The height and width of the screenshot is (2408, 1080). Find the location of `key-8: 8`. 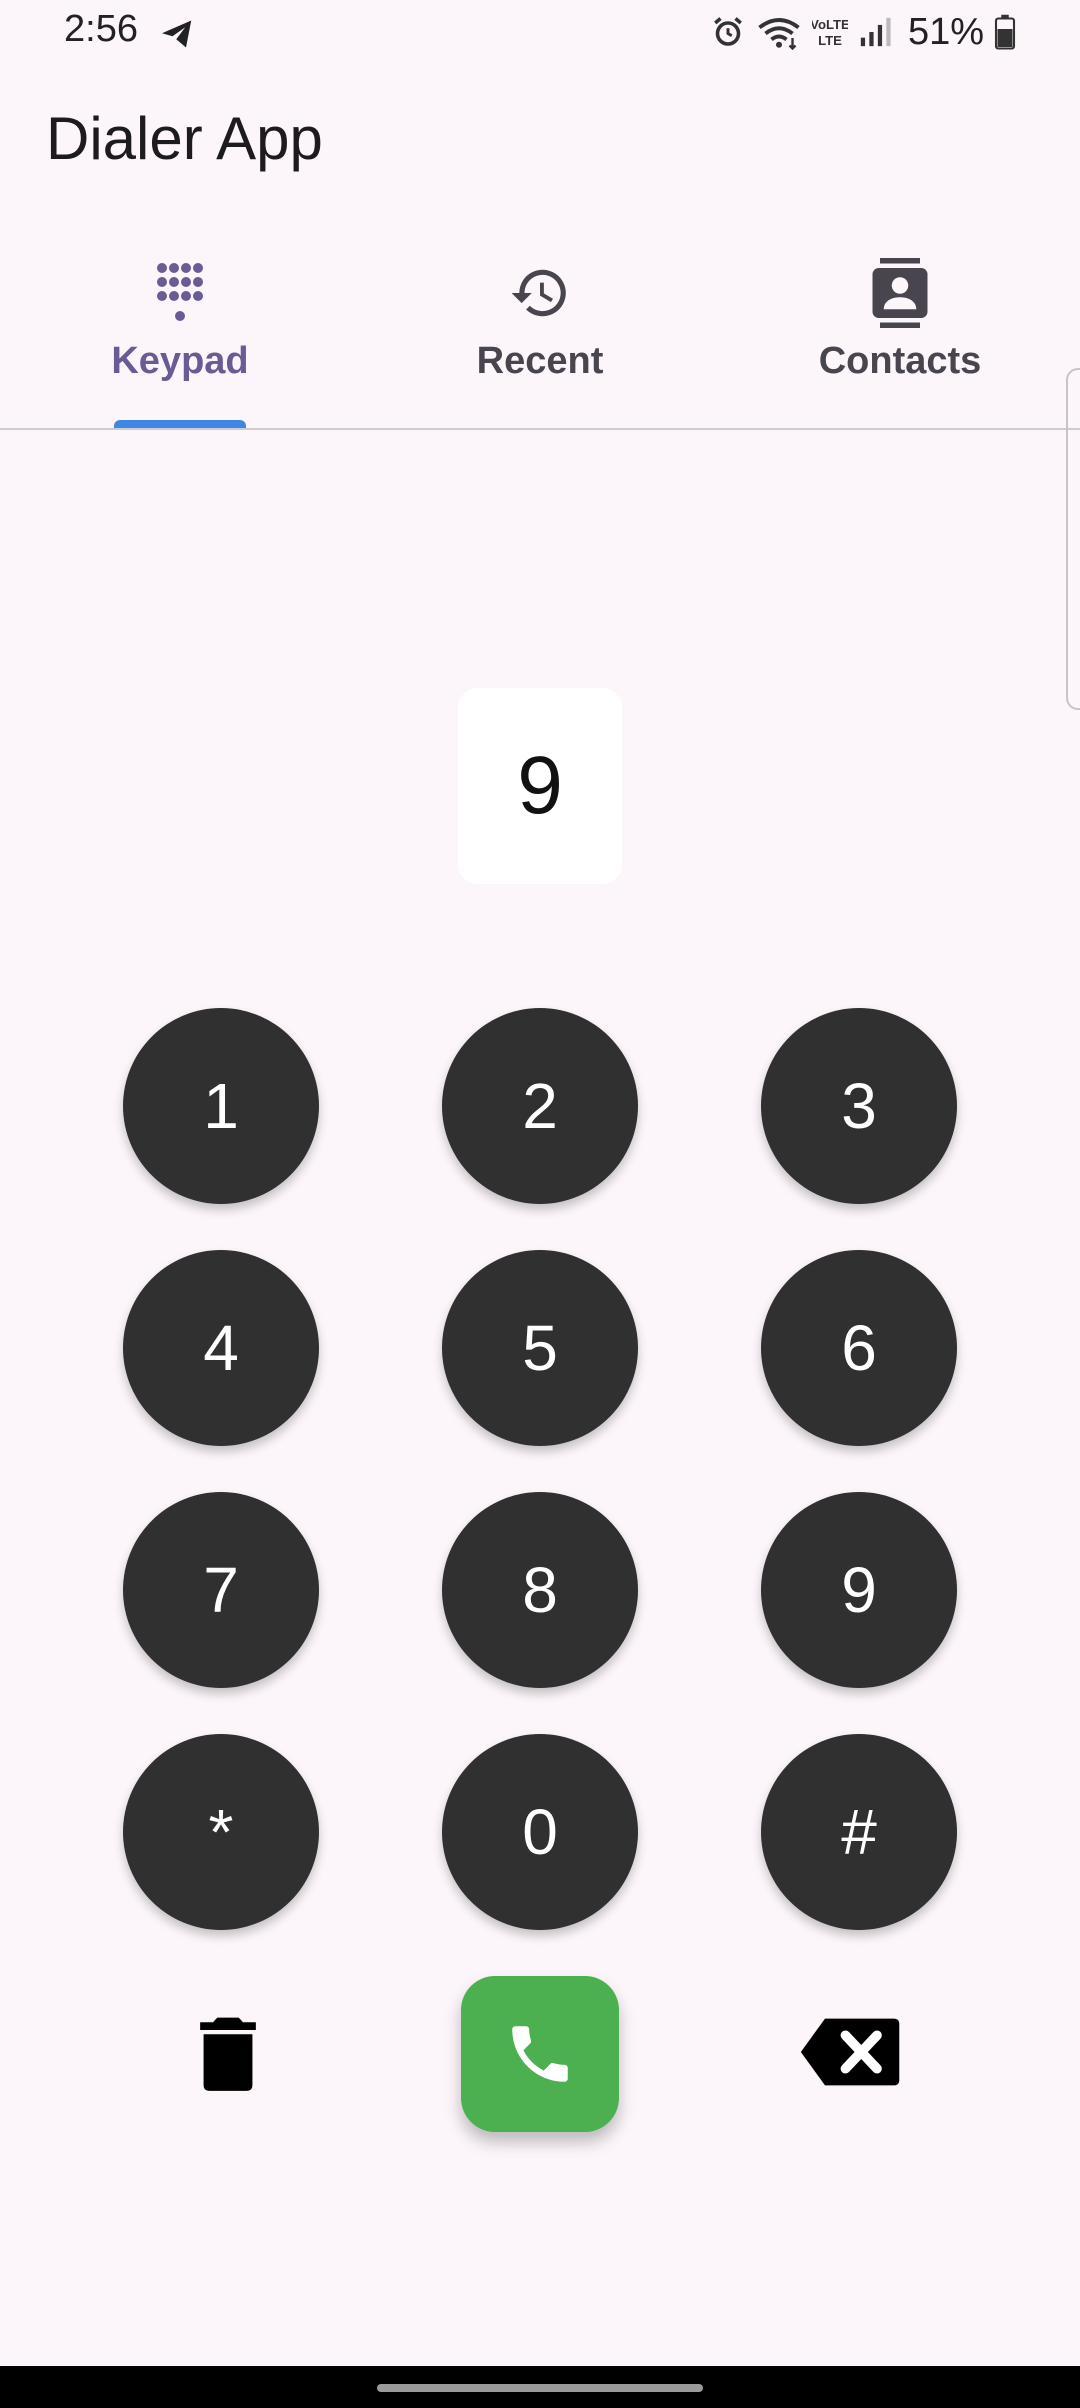

key-8: 8 is located at coordinates (540, 1590).